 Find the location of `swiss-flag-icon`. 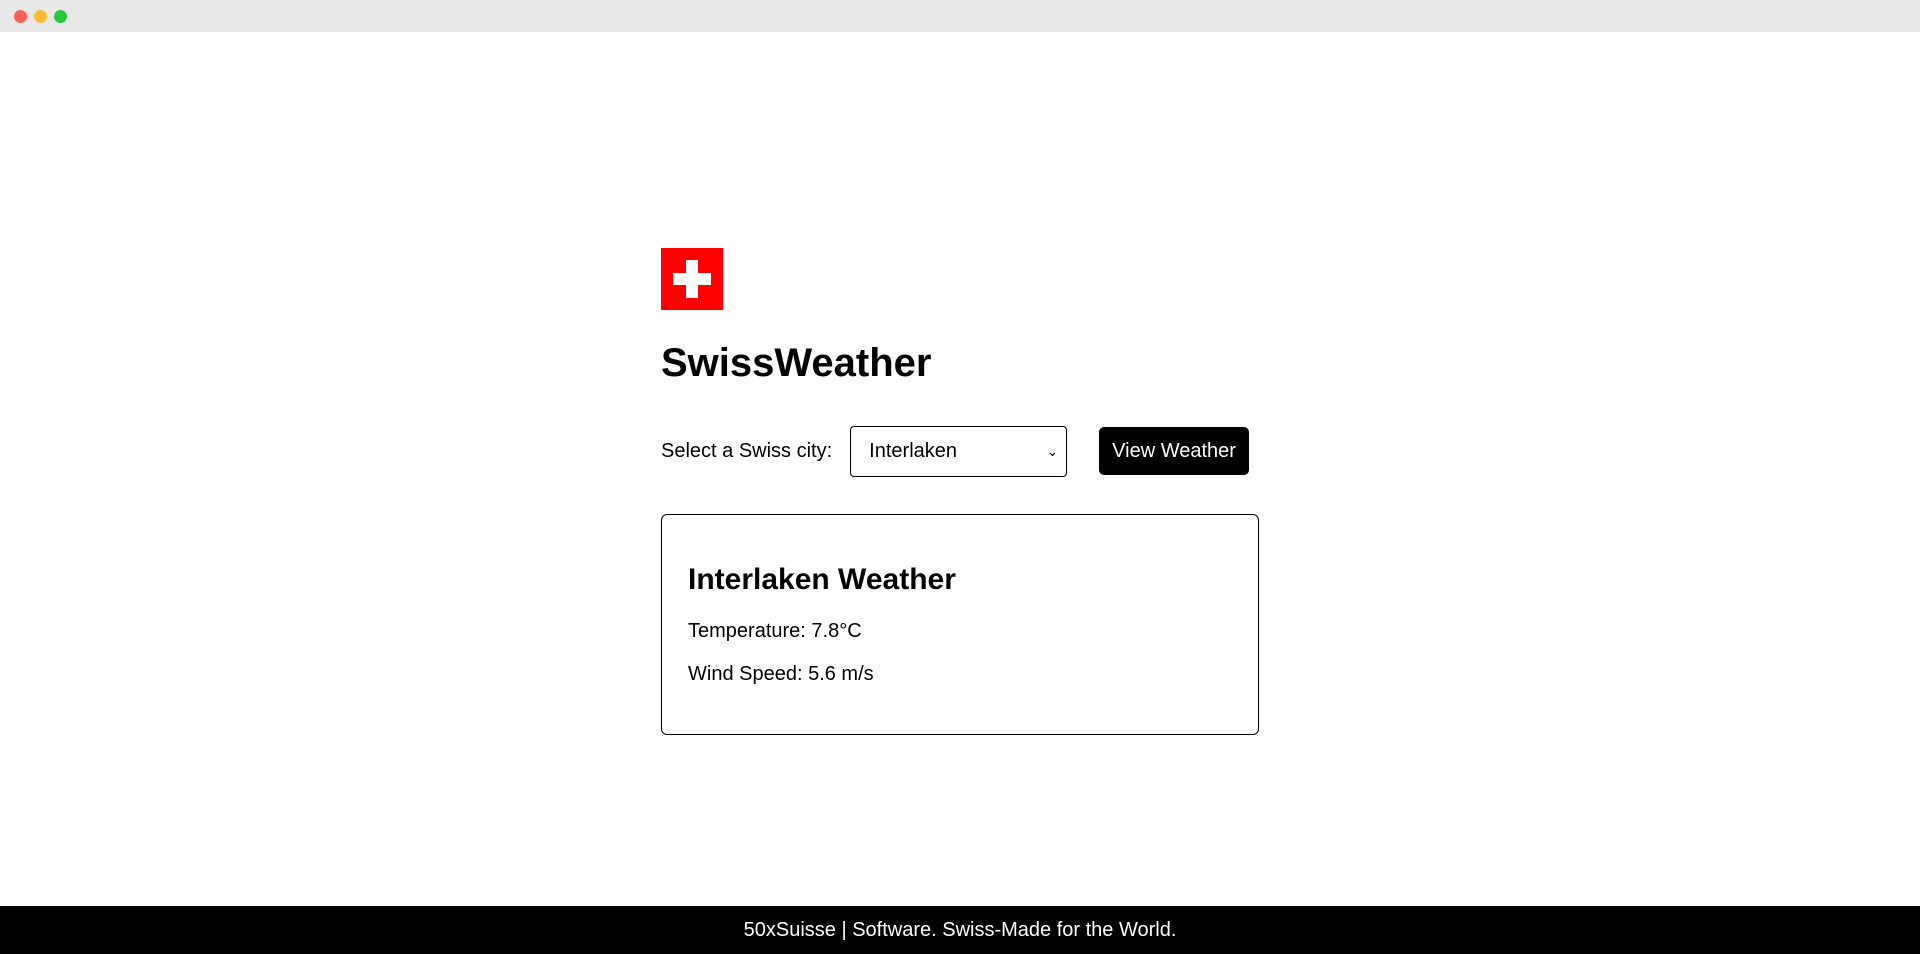

swiss-flag-icon is located at coordinates (692, 279).